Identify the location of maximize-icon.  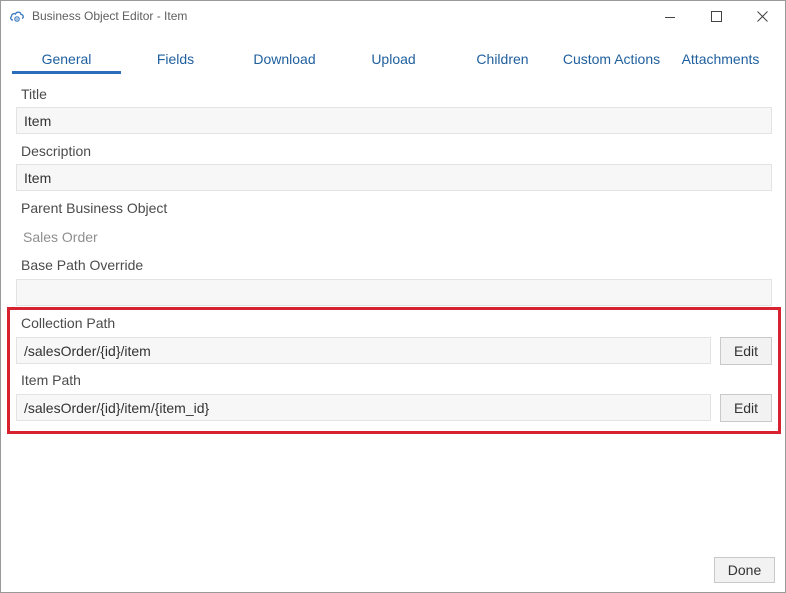
(716, 17).